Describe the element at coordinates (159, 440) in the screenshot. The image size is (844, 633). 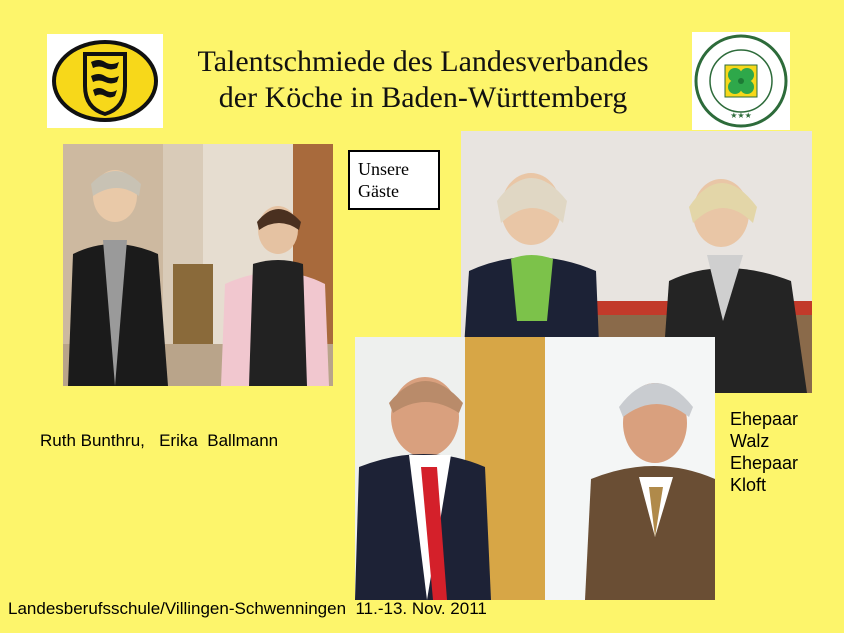
I see `caption-left-names: Ruth Bunthru, Erika Ballmann` at that location.